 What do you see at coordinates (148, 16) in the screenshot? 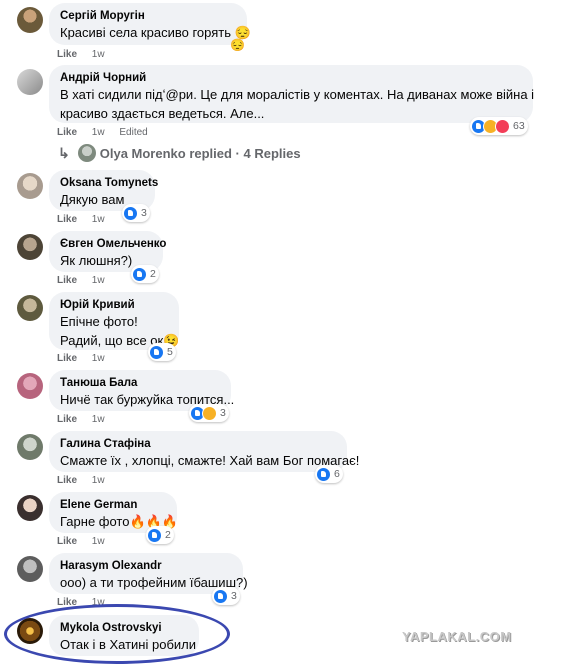
I see `comment-author: Сергій Моругін` at bounding box center [148, 16].